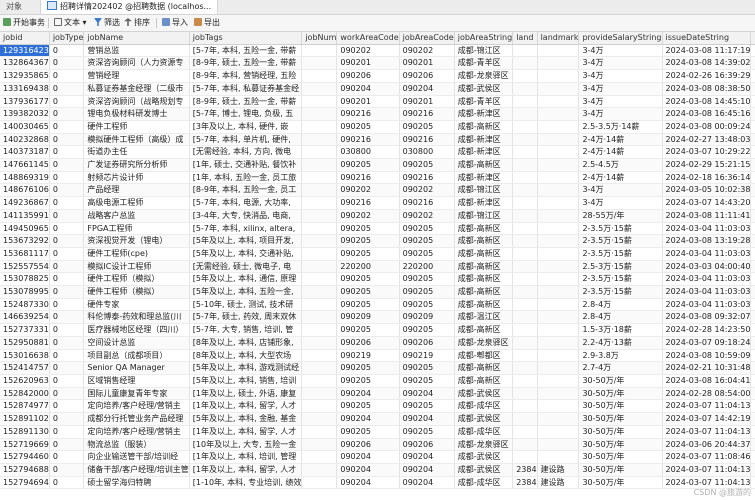 This screenshot has height=500, width=755. I want to click on import-button: 导入, so click(175, 23).